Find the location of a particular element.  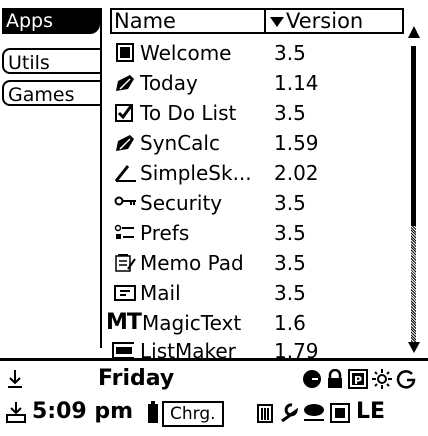

table-row: Prefs 3.5 is located at coordinates (253, 233).